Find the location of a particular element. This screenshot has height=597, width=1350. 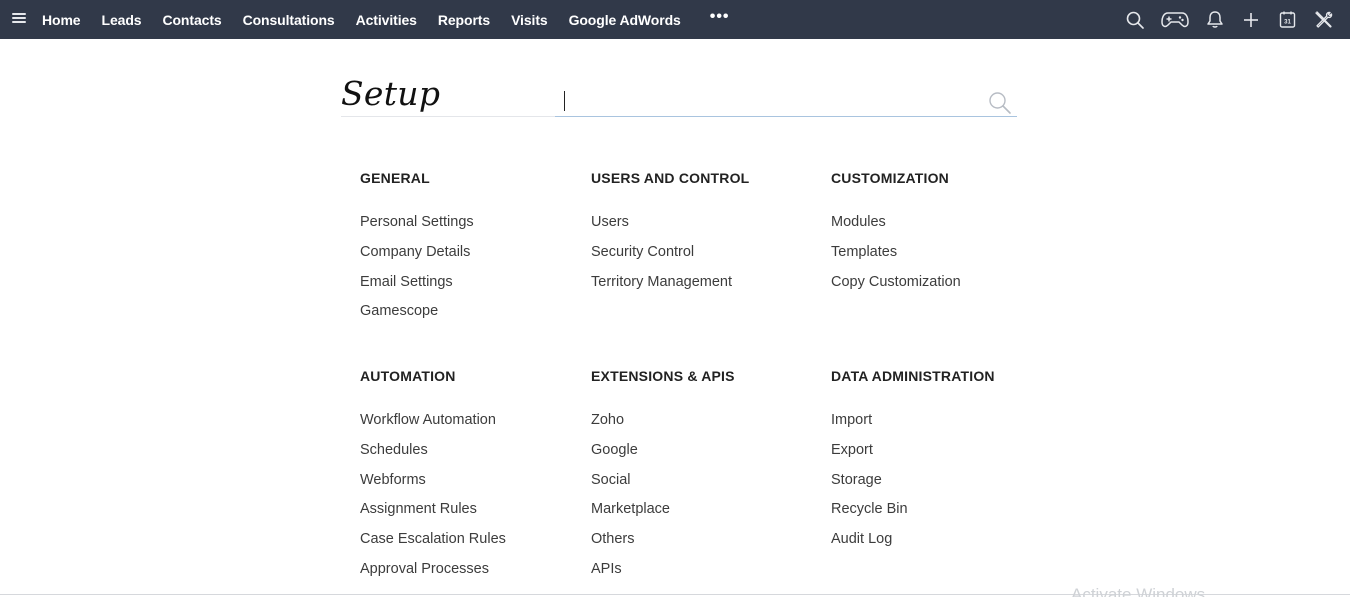

link-approval-processes: Approval Processes is located at coordinates (433, 574).